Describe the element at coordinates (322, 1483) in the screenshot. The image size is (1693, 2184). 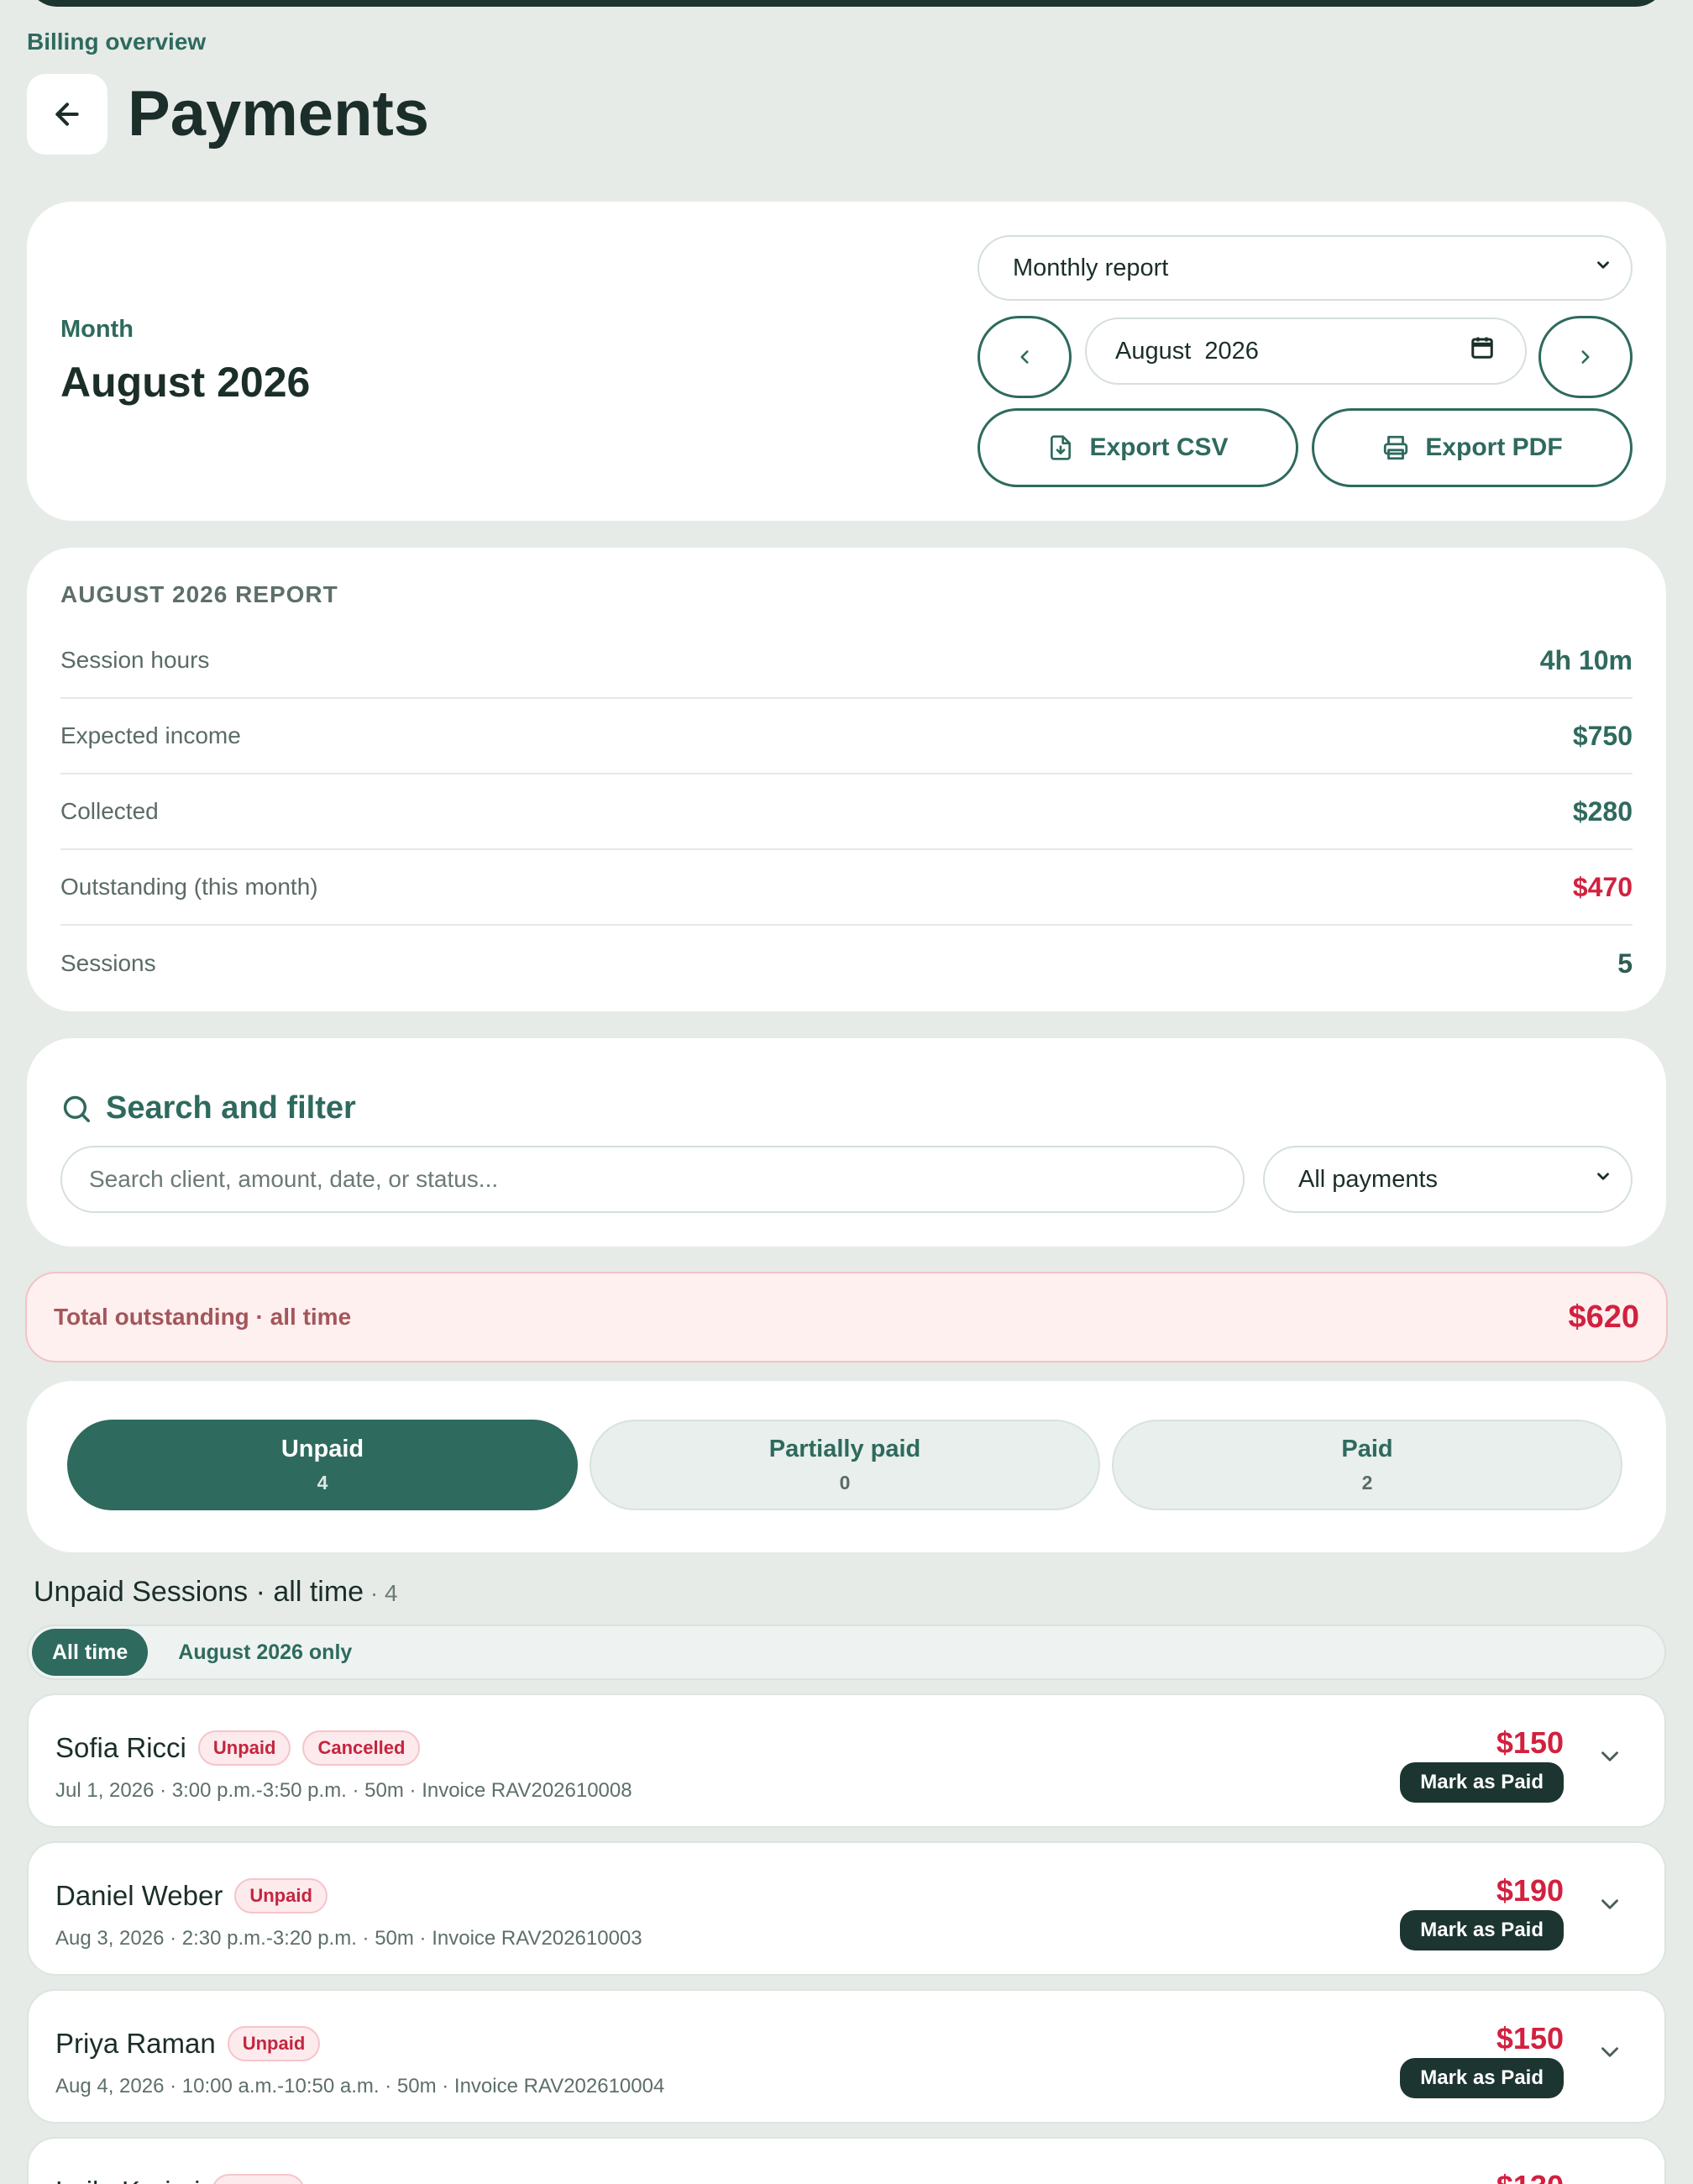
I see `tab-count: 4` at that location.